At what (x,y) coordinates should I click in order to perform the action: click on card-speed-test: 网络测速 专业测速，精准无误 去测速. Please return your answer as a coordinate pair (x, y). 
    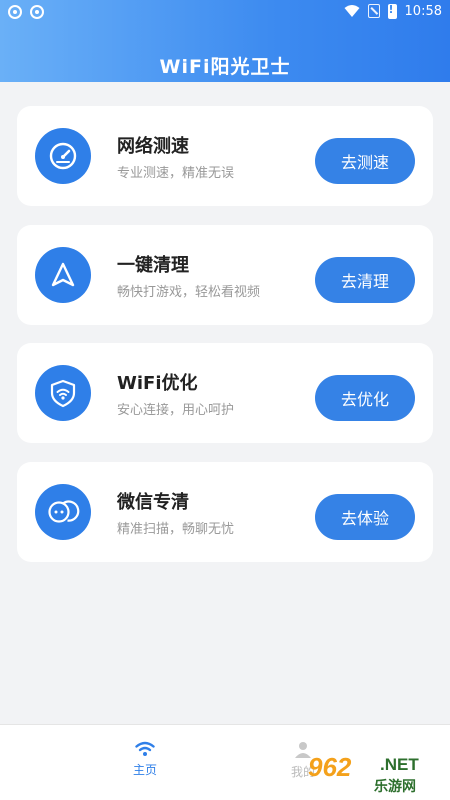
    Looking at the image, I should click on (225, 156).